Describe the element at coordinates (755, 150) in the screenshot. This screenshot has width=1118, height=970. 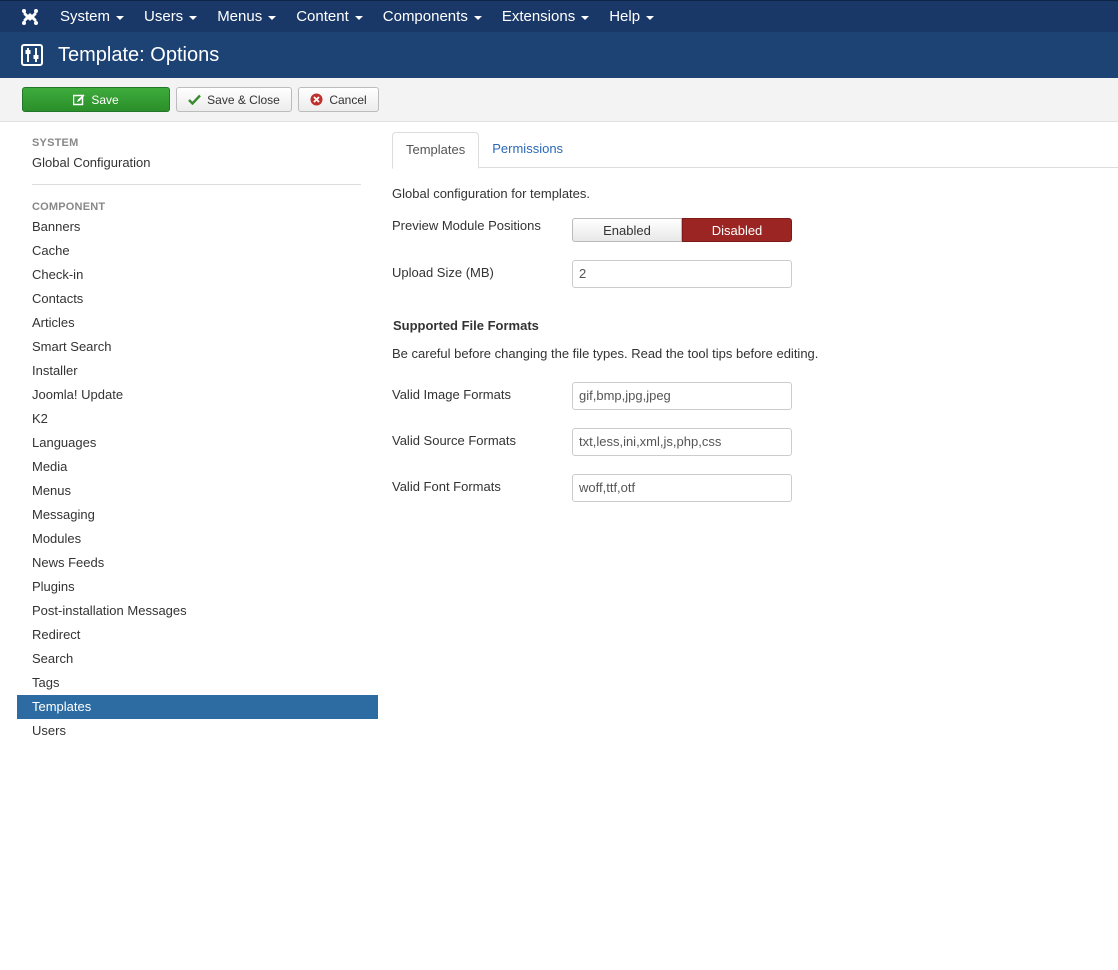
I see `options-tabs: Templates Permissions` at that location.